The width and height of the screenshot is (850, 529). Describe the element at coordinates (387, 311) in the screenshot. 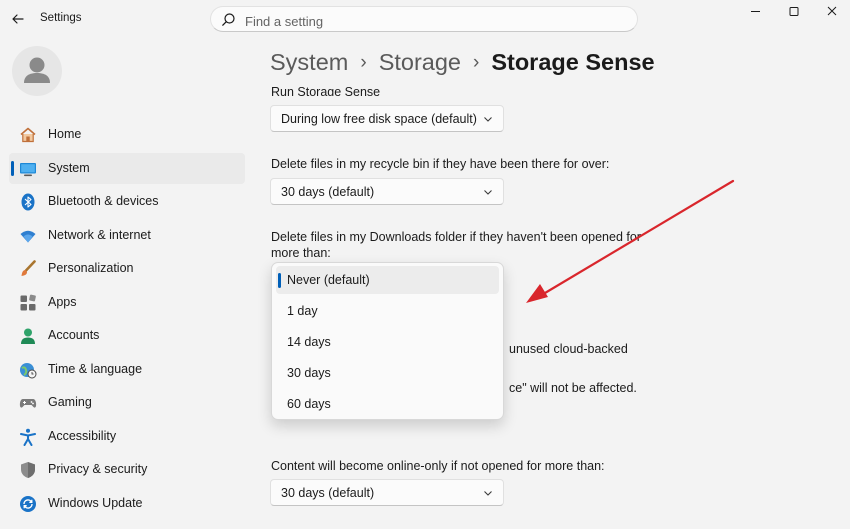

I see `dropdown-option-1-day: 1 day` at that location.